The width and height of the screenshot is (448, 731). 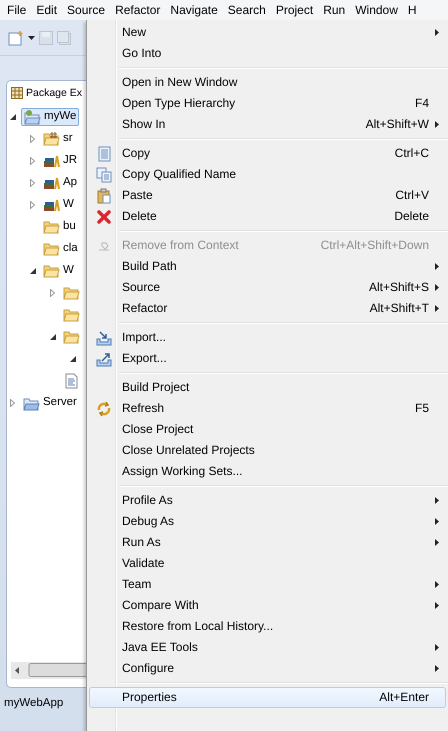 What do you see at coordinates (267, 195) in the screenshot?
I see `menu-item: Paste Ctrl+V` at bounding box center [267, 195].